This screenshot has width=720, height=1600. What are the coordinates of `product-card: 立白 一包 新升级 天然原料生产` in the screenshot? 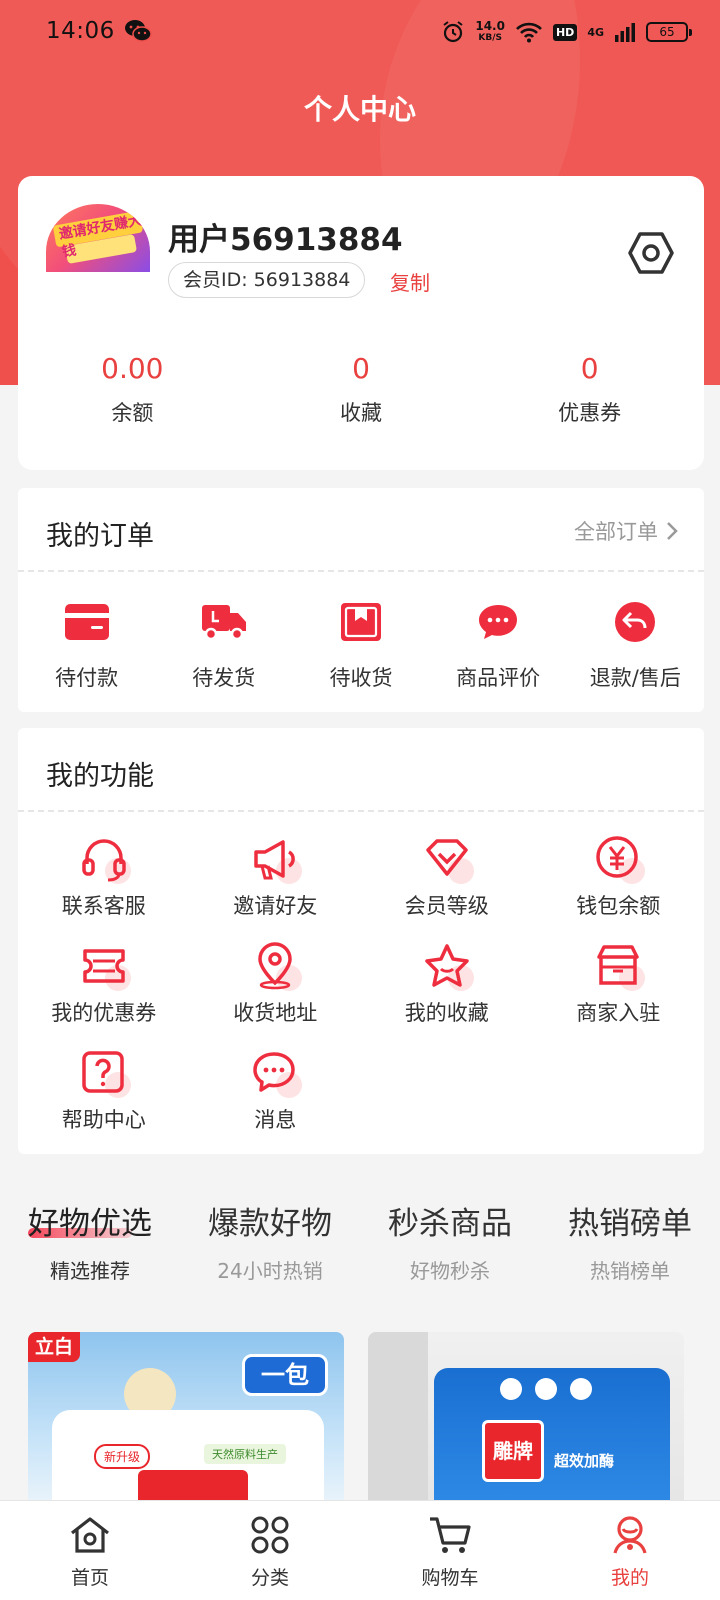 It's located at (186, 1416).